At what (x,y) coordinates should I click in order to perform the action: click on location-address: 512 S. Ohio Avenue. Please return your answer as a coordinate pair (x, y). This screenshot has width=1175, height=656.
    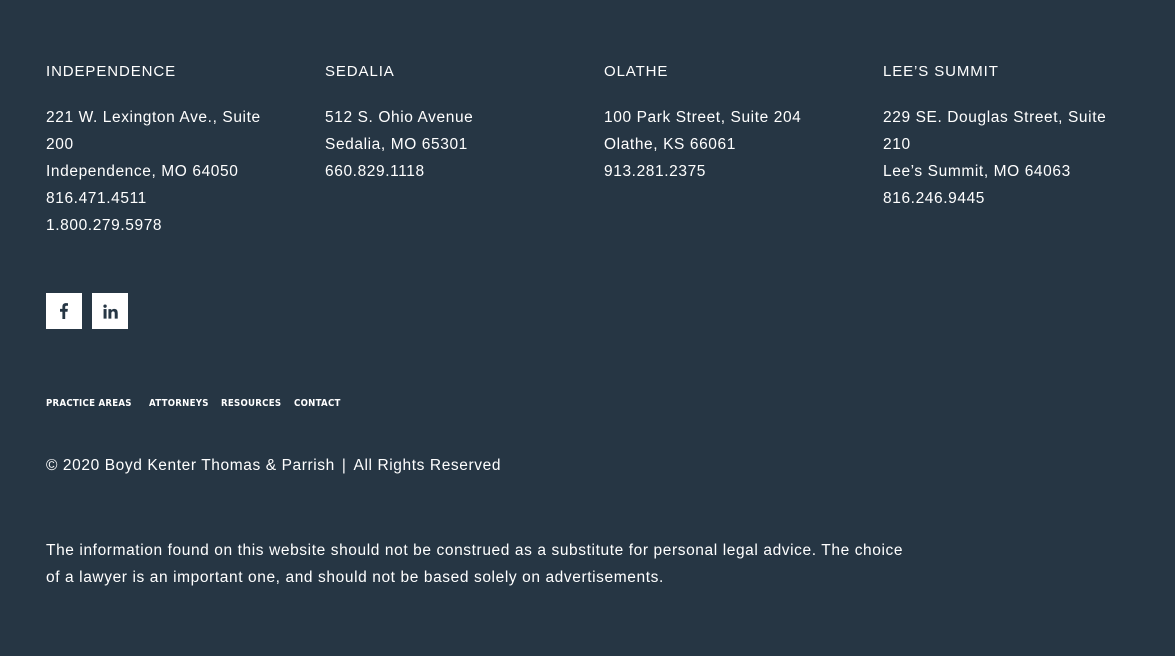
    Looking at the image, I should click on (399, 117).